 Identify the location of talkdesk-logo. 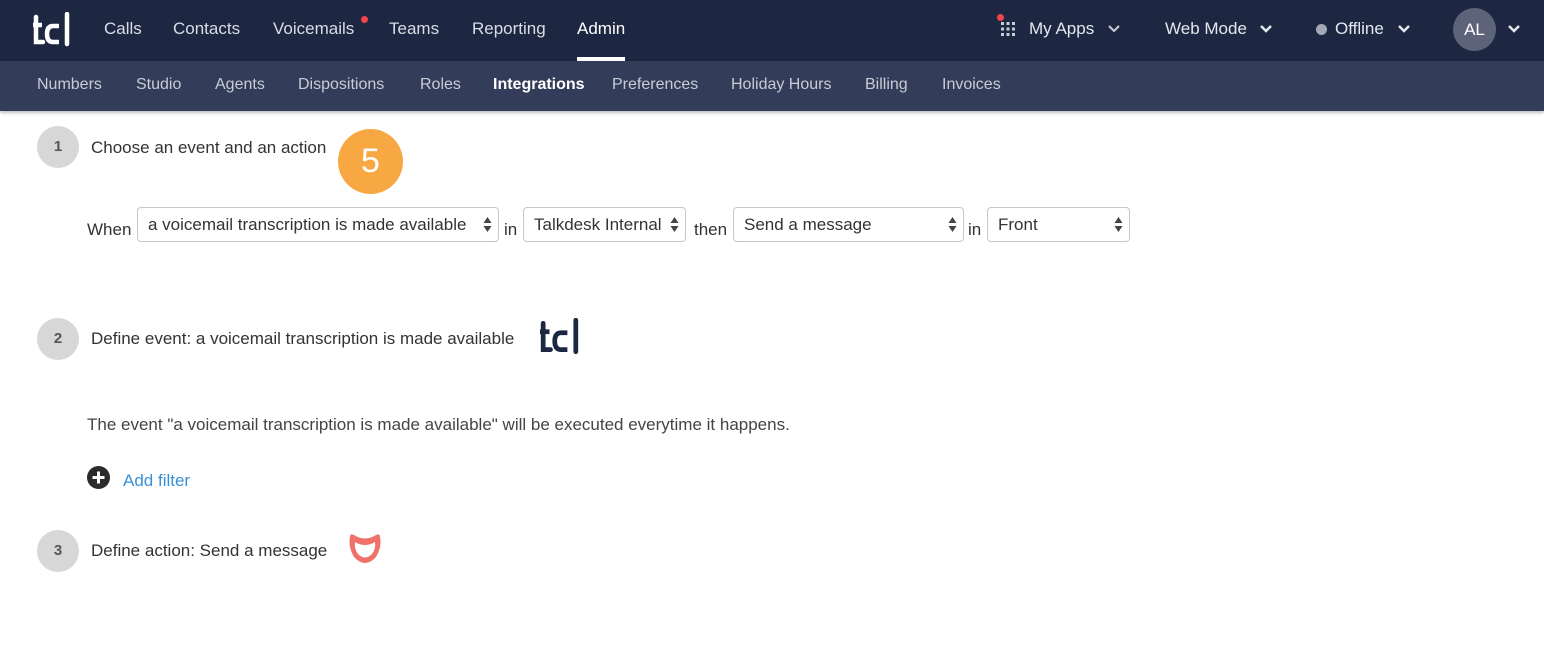
(52, 30).